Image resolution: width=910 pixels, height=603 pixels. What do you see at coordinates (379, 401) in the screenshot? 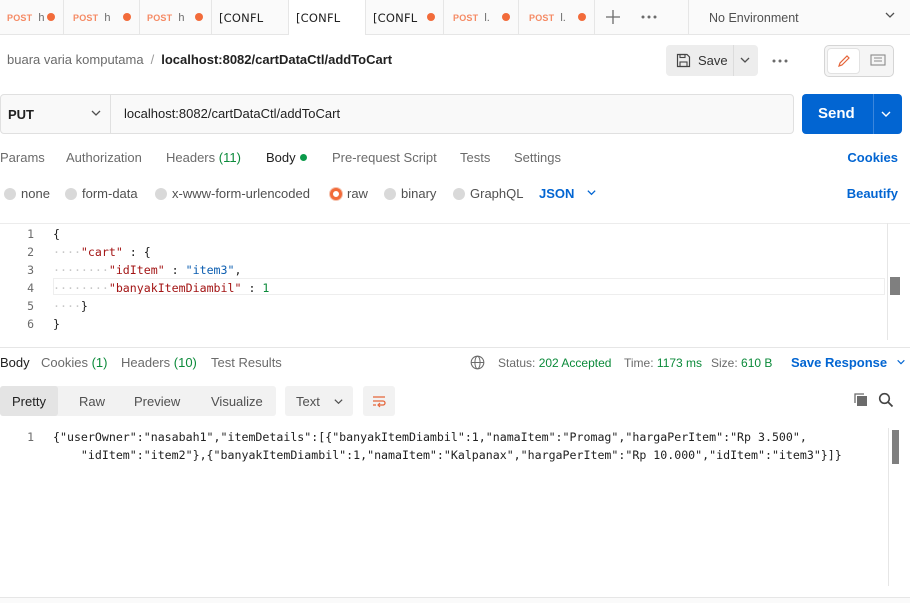
I see `wrap-lines-icon` at bounding box center [379, 401].